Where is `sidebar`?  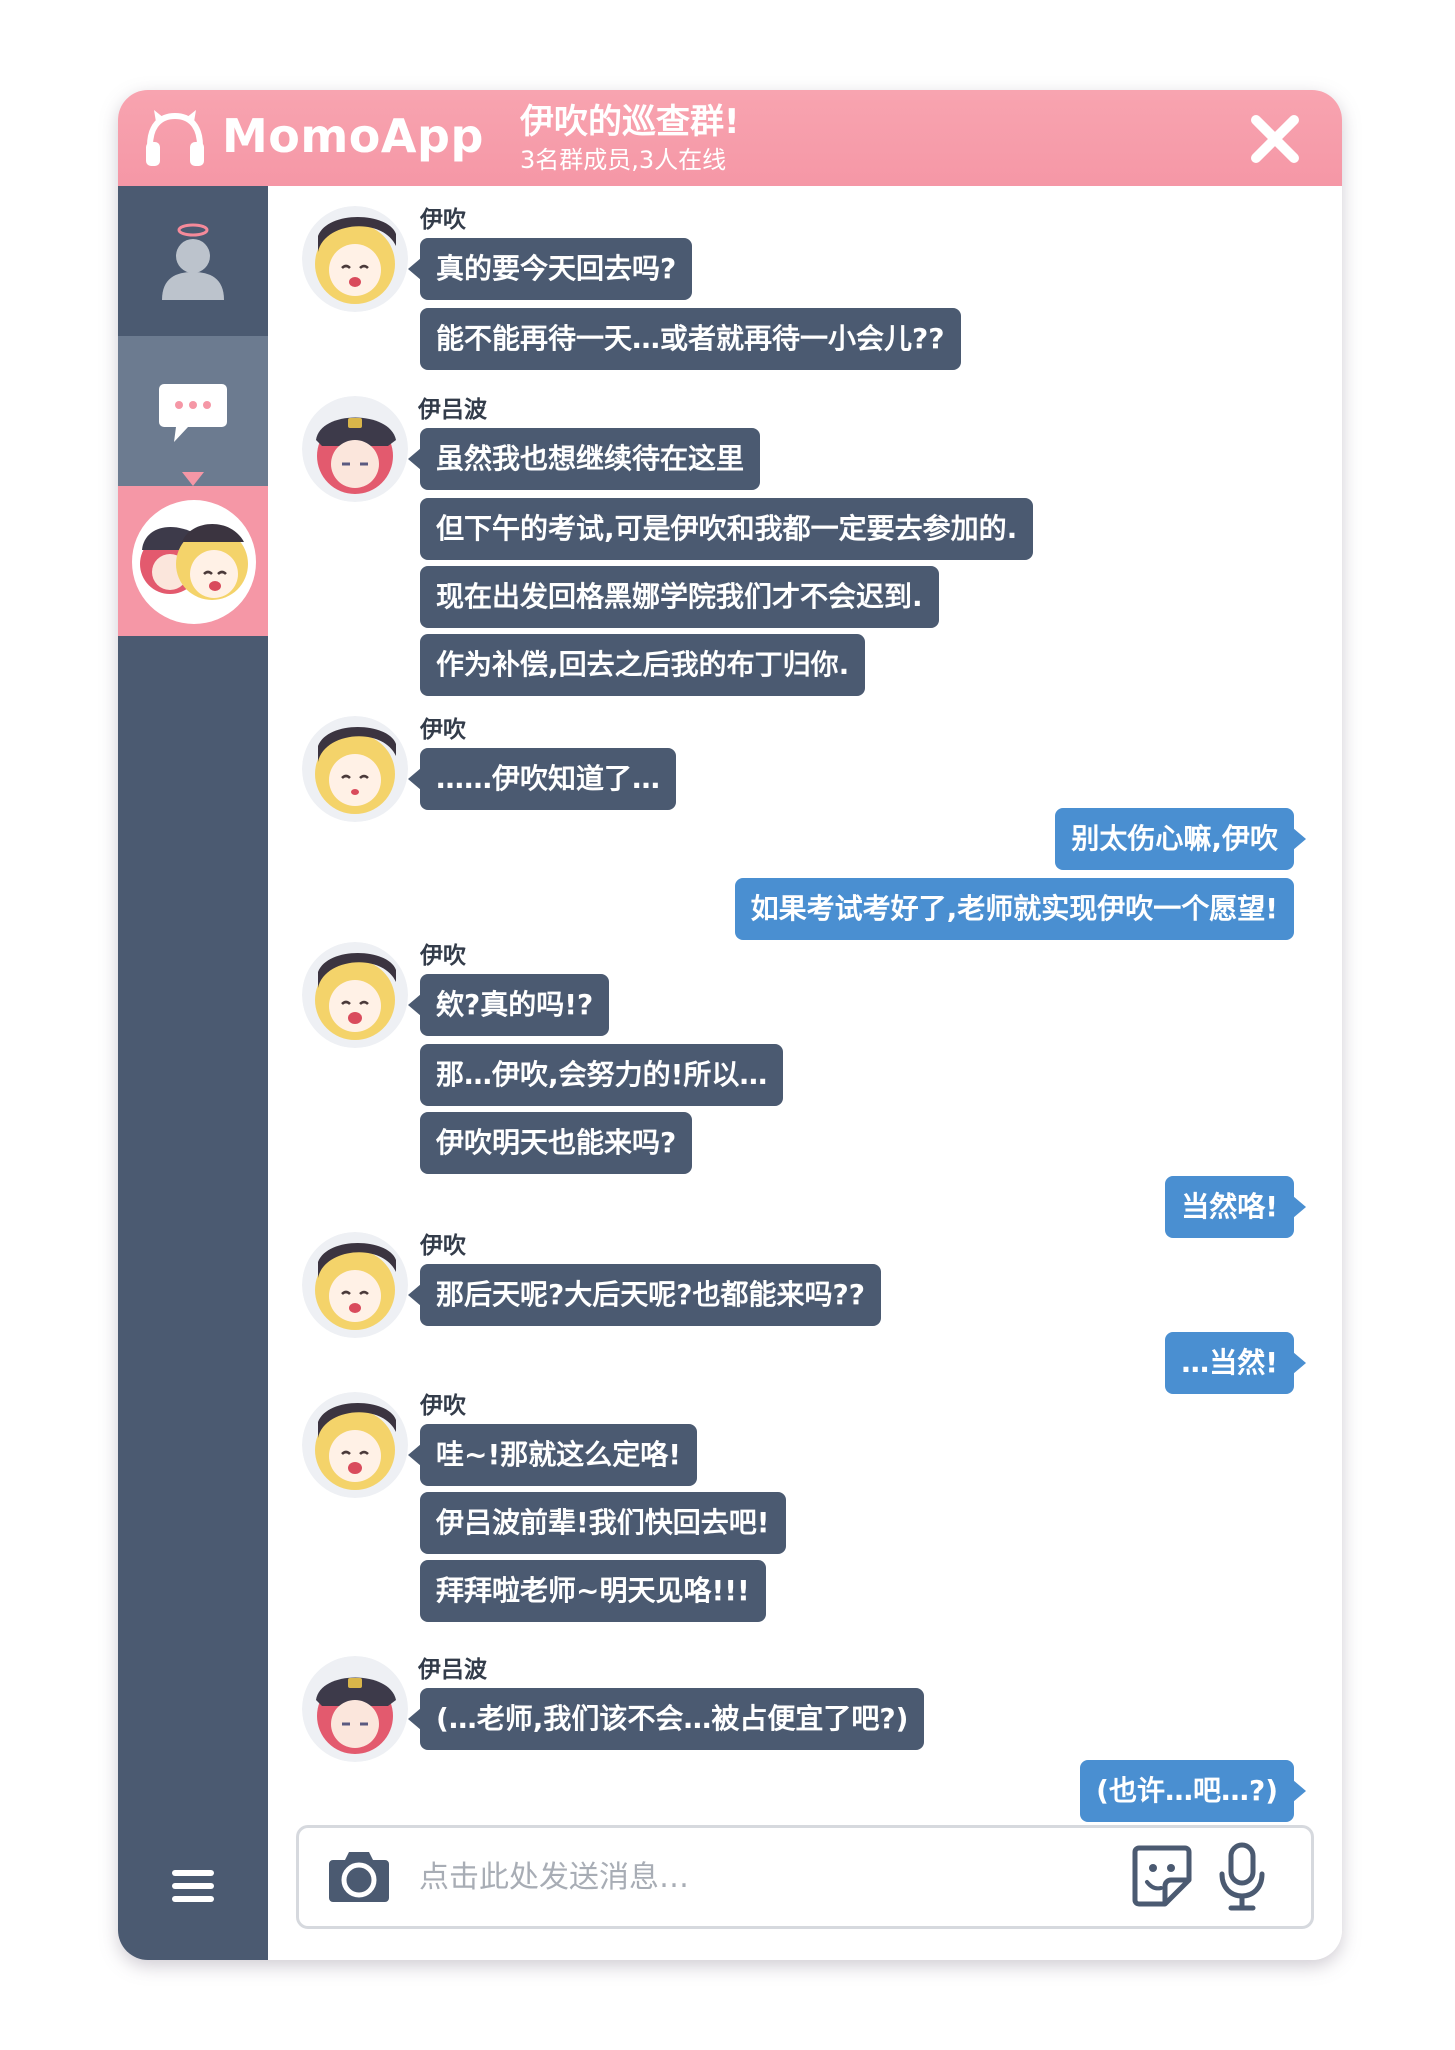 sidebar is located at coordinates (193, 1073).